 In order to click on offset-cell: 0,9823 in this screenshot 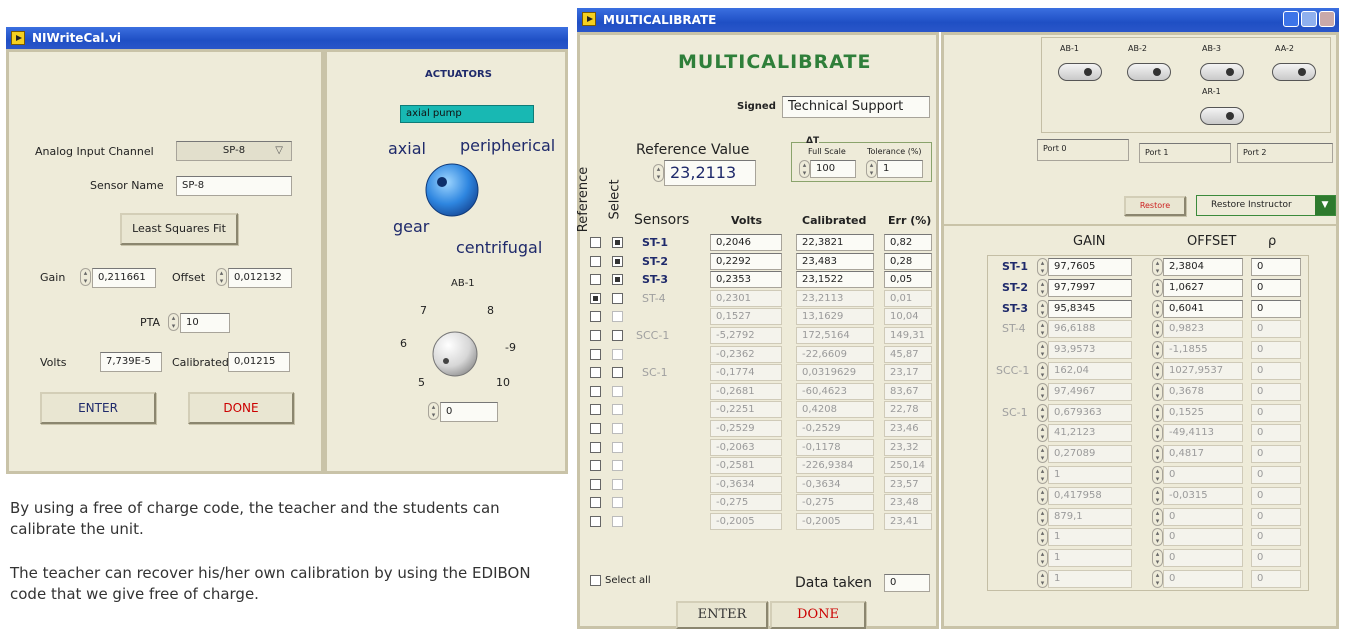, I will do `click(1203, 329)`.